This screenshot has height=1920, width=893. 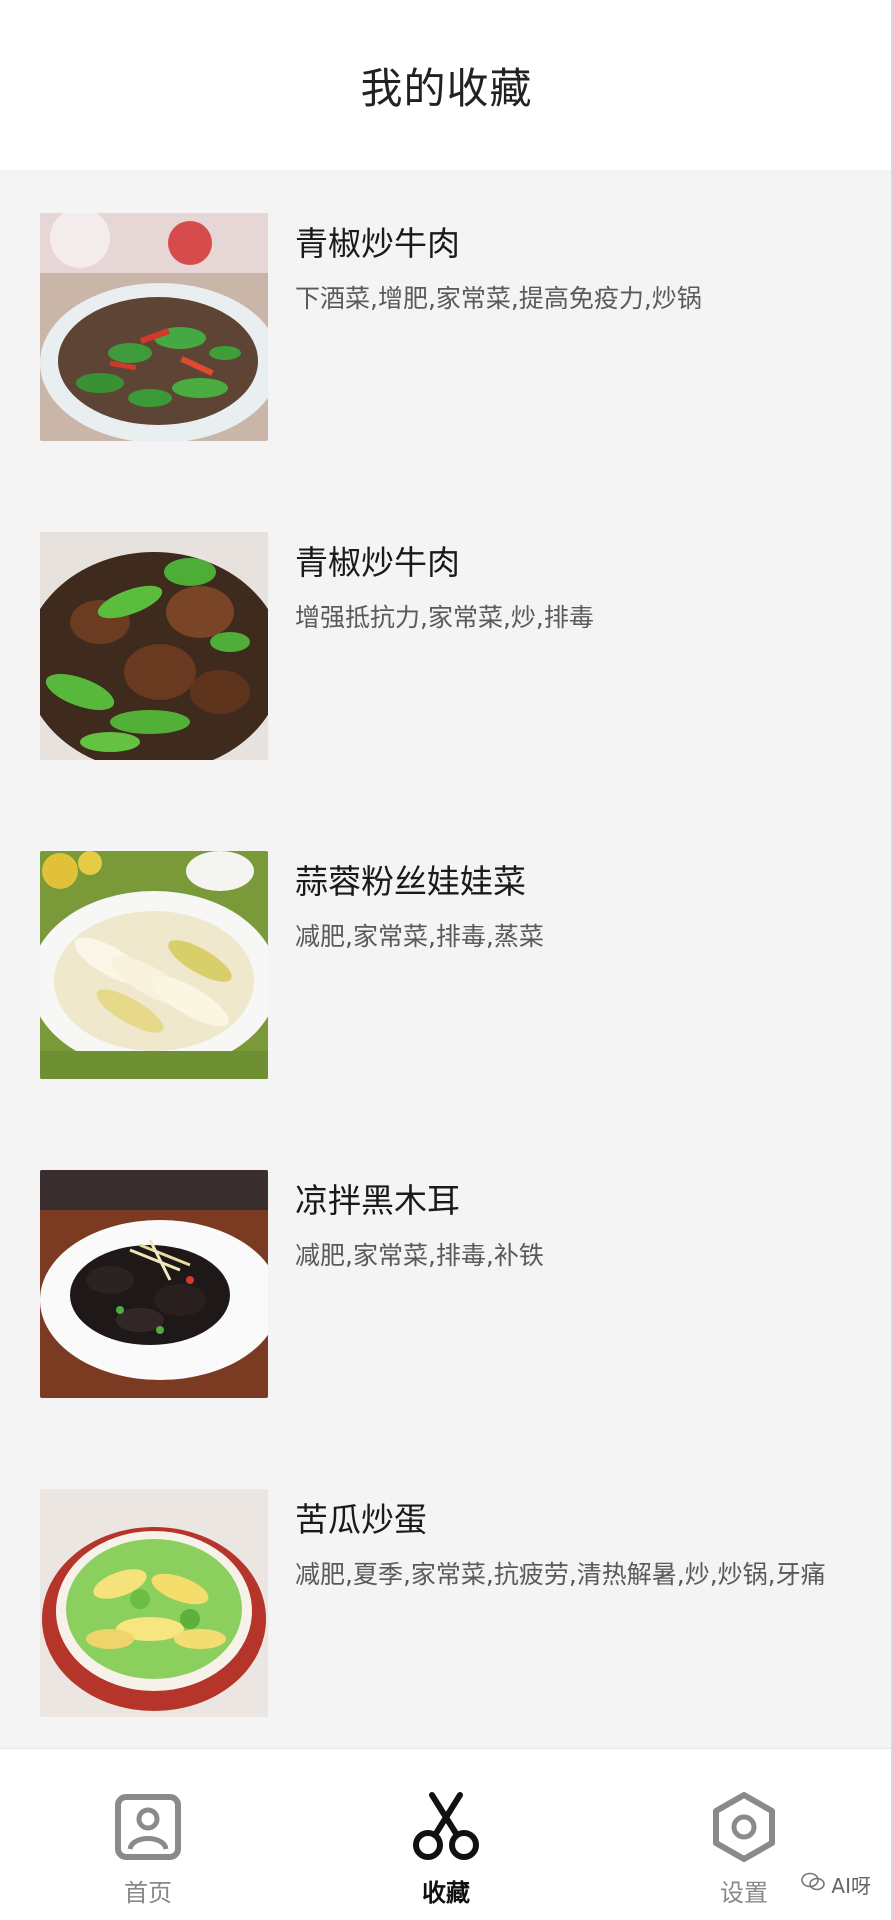 I want to click on tab-favorites: 收藏, so click(x=446, y=1834).